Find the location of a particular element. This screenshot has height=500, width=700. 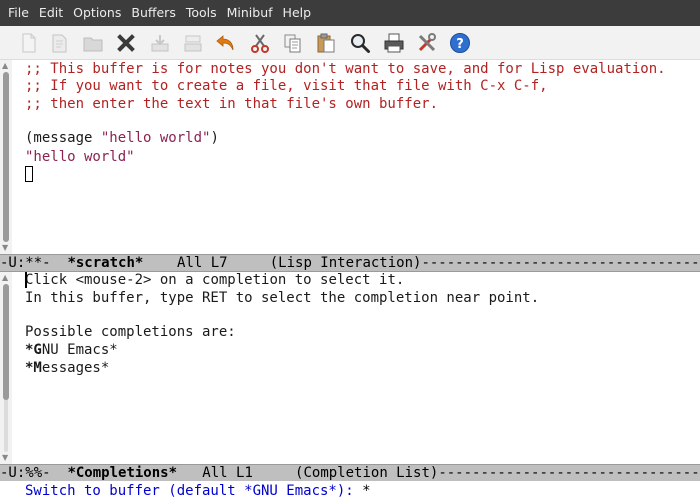

modeline-position: All L1 is located at coordinates (236, 473).